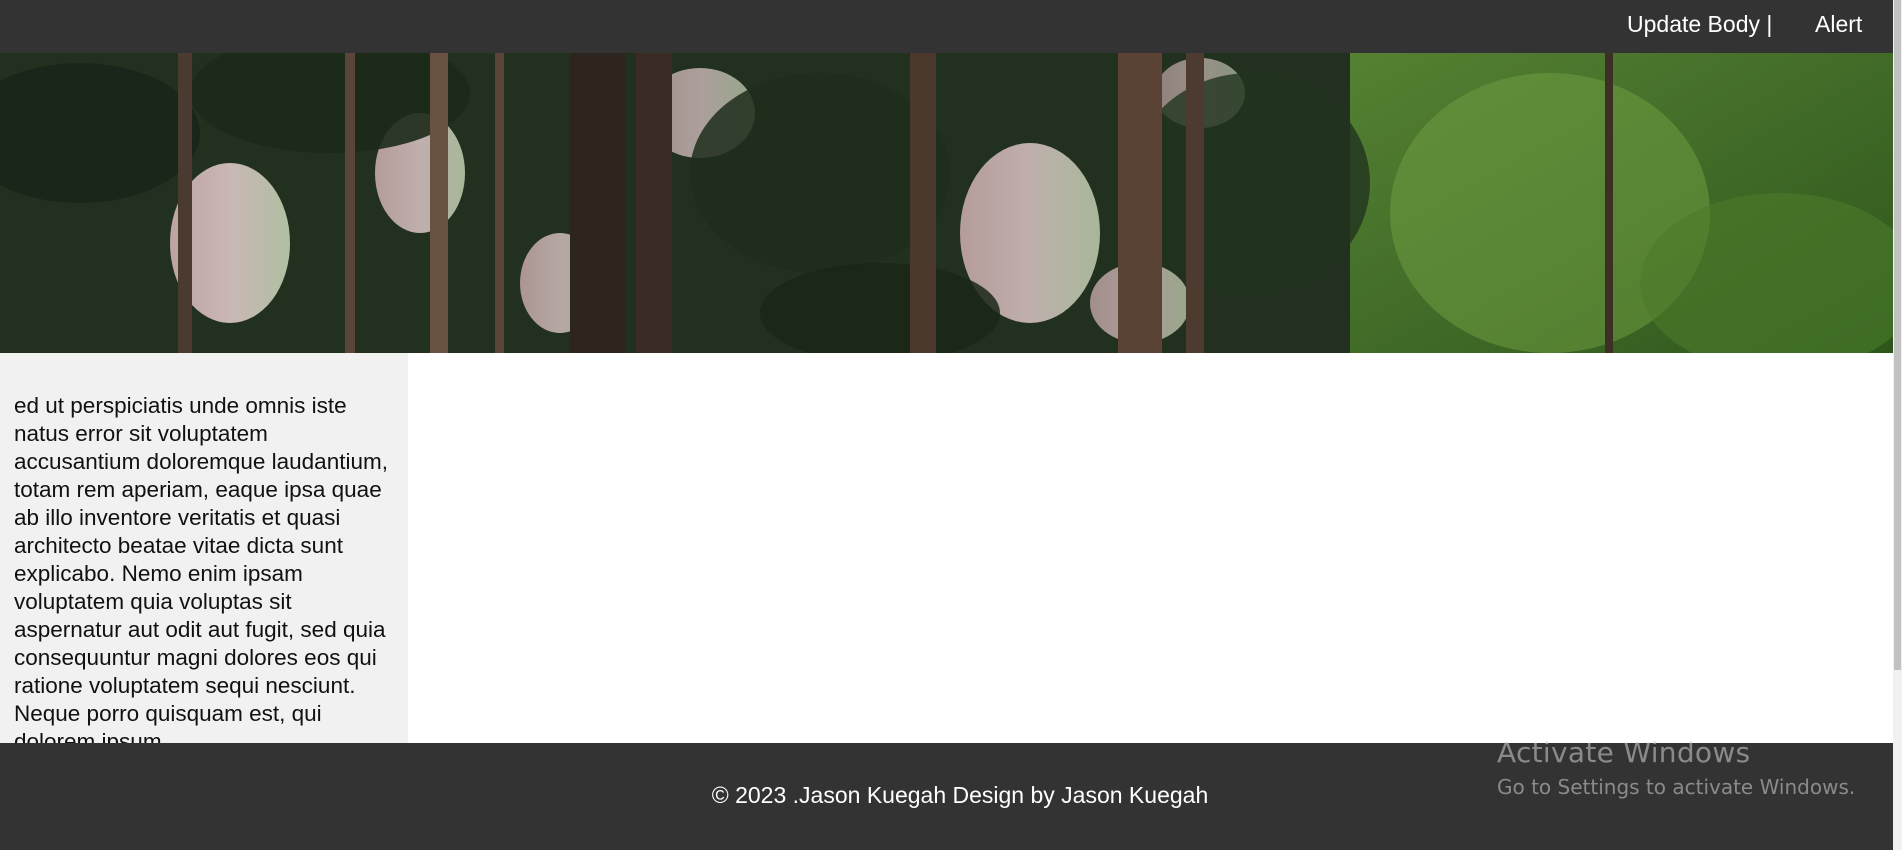 This screenshot has width=1902, height=850. I want to click on scrollbar-thumb, so click(1897, 335).